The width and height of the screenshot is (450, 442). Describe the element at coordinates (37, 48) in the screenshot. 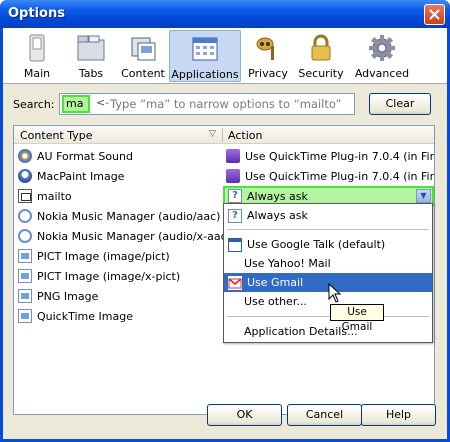

I see `switch-icon` at that location.